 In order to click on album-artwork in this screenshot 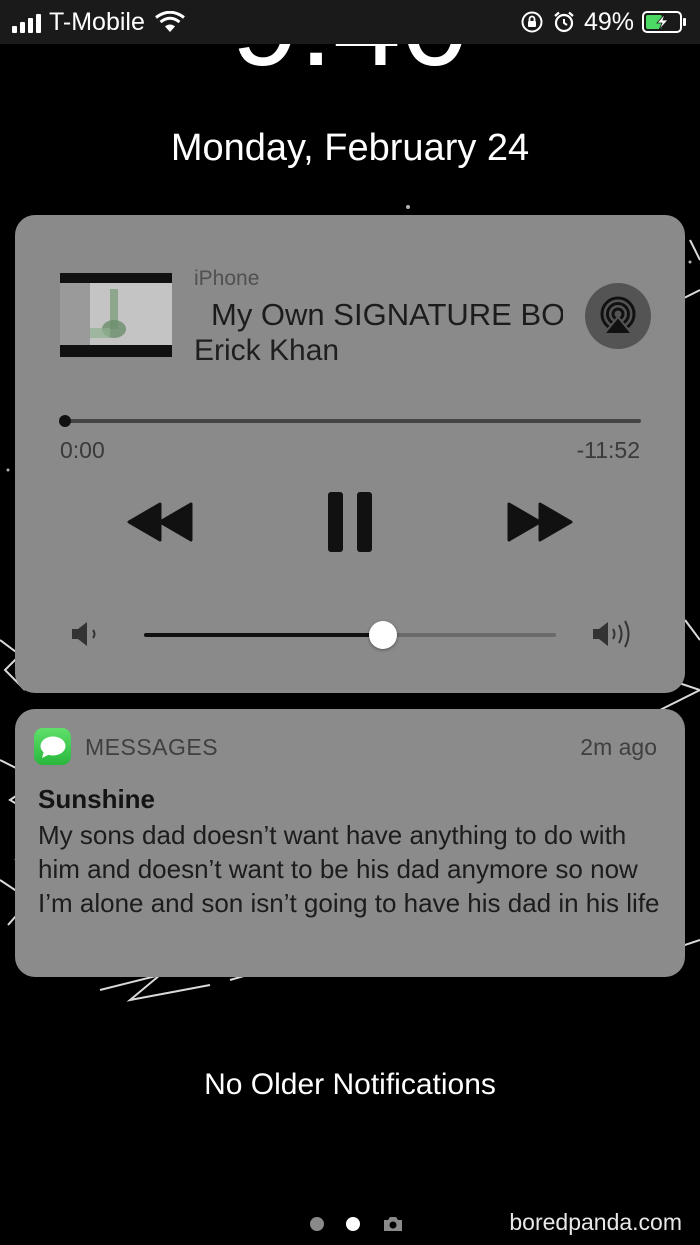, I will do `click(116, 315)`.